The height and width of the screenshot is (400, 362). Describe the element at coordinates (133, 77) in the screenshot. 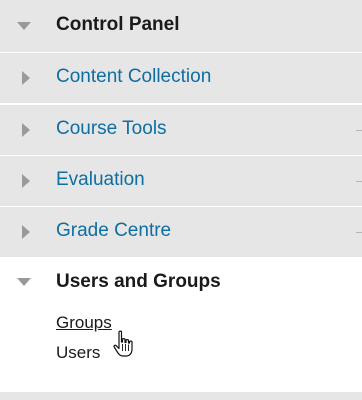

I see `menu-item-label: Content Collection` at that location.